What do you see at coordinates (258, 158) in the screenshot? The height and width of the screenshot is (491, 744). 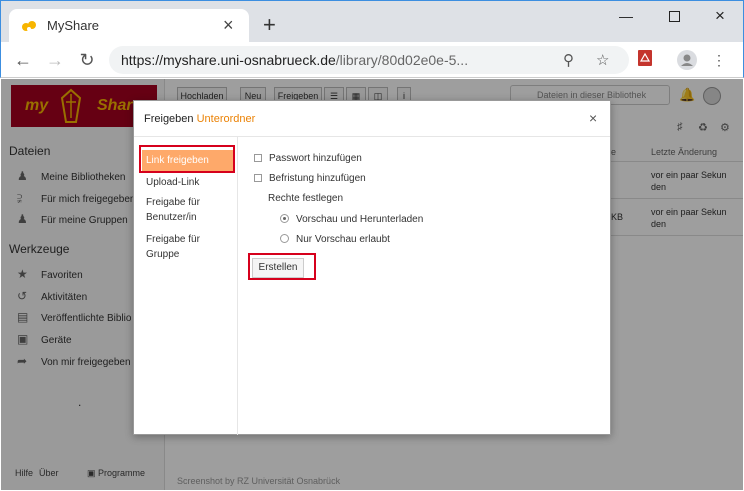 I see `password-checkbox` at bounding box center [258, 158].